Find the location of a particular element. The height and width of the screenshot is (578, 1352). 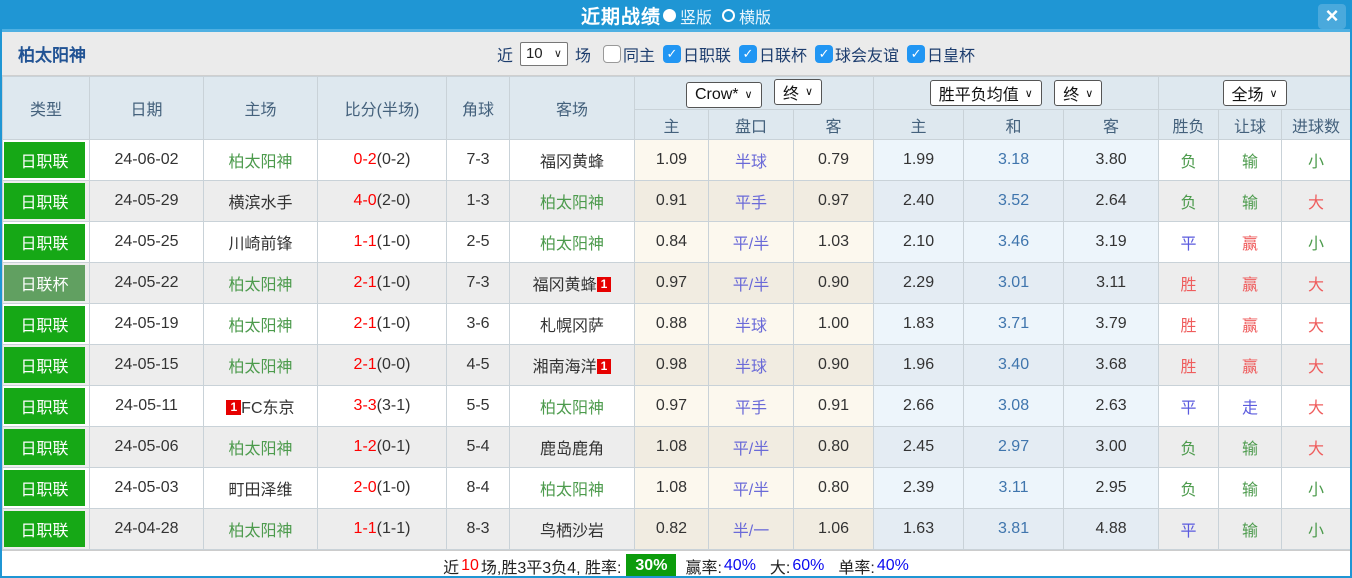

avg-odds-group: 胜平负均值 ∨ 终 ∨ is located at coordinates (1016, 93).